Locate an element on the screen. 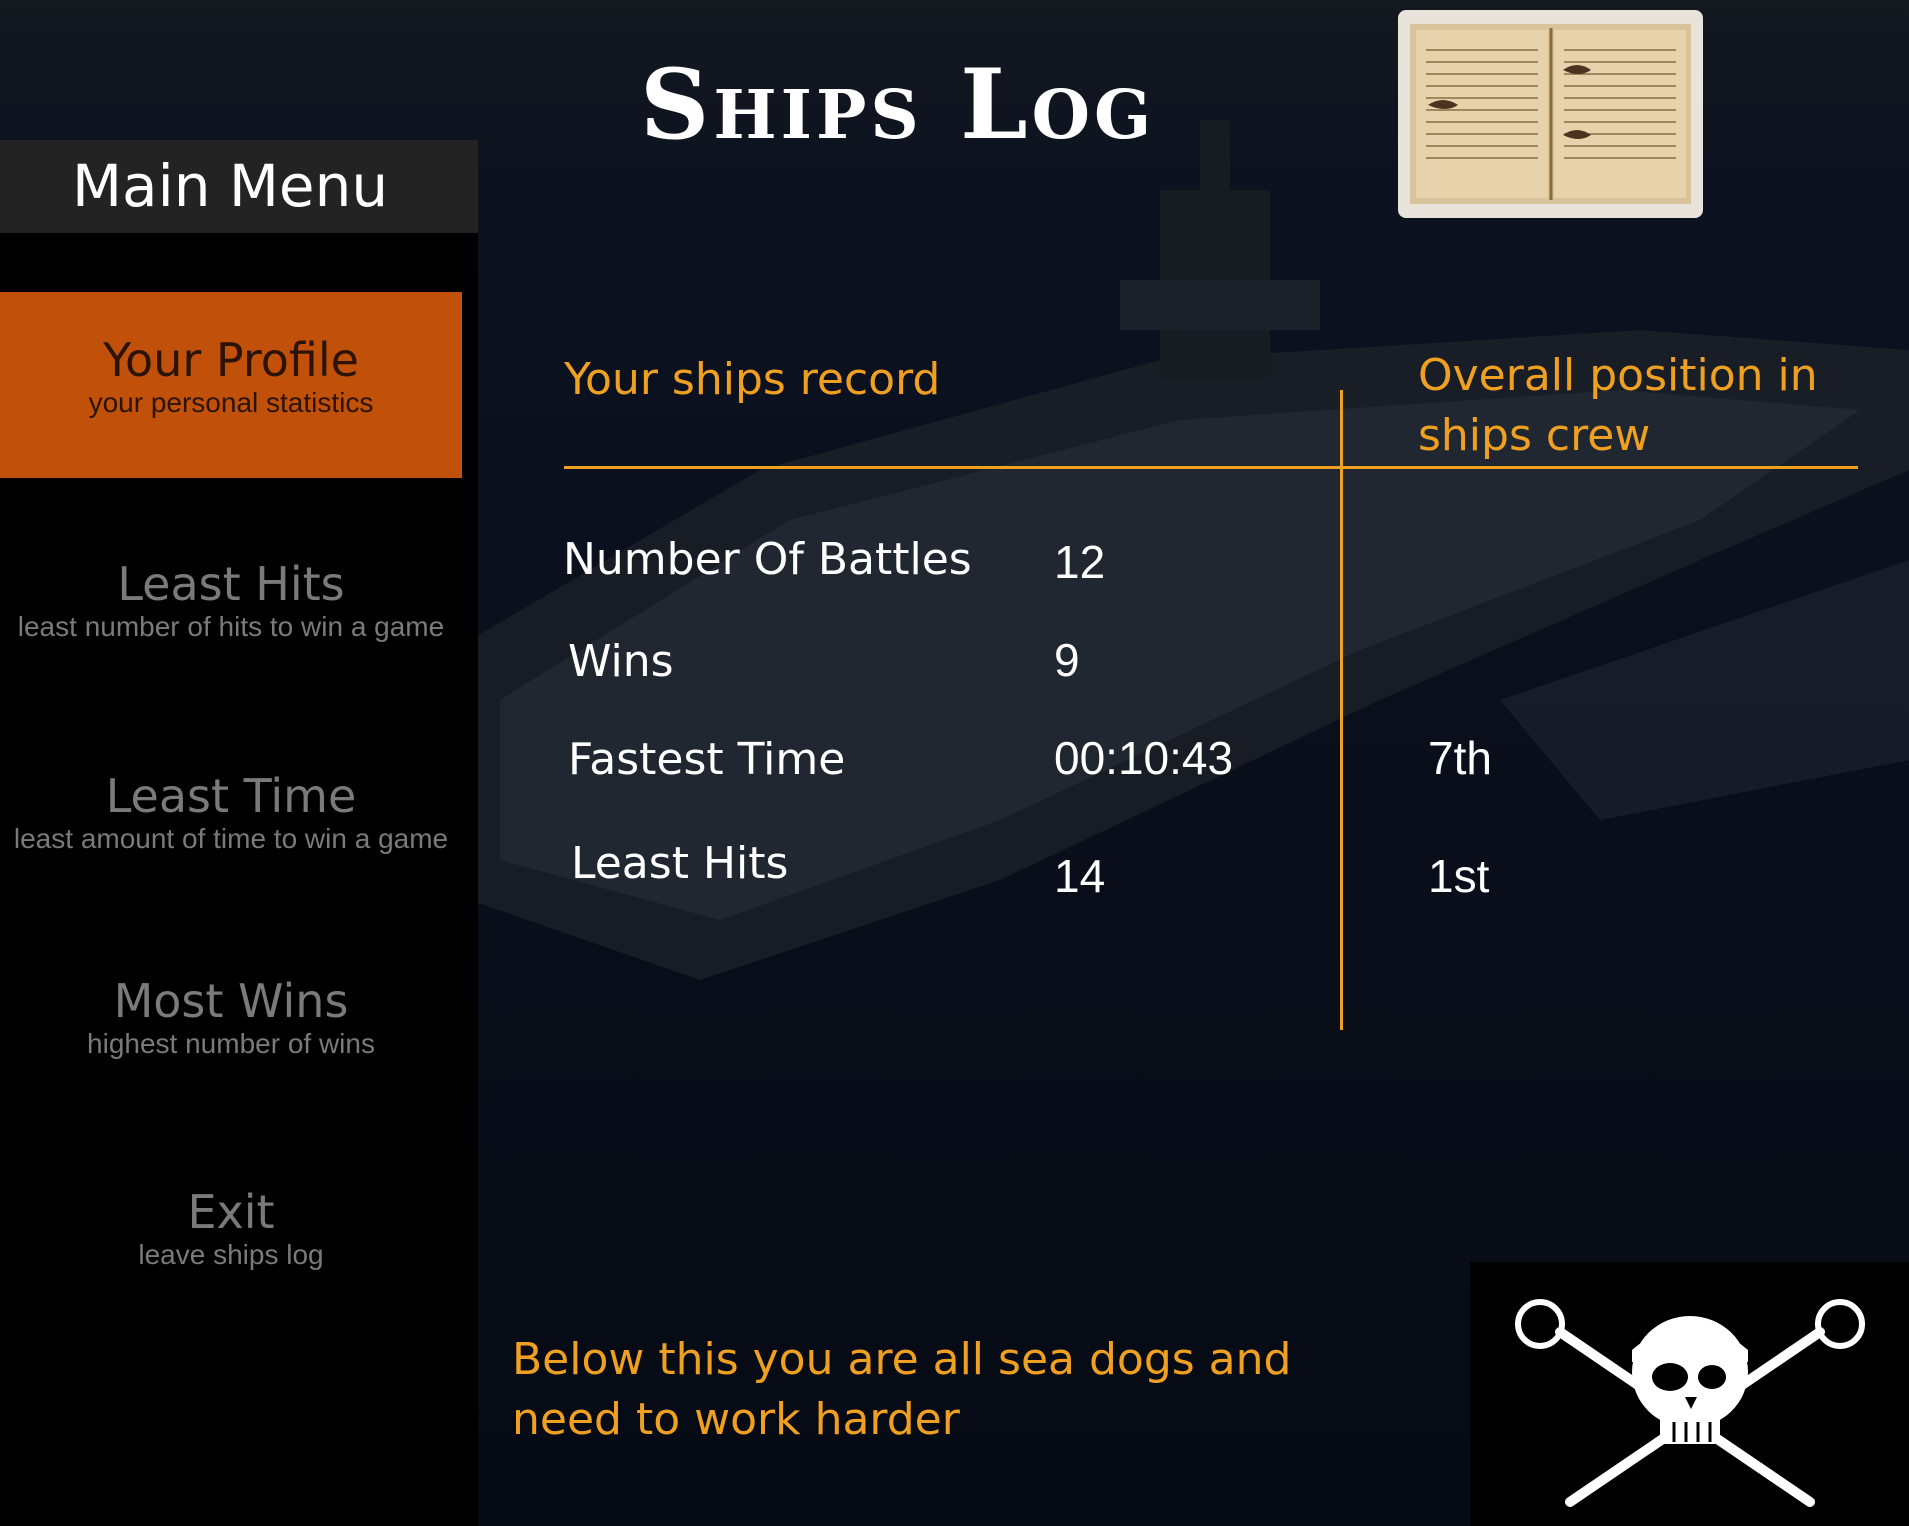 Image resolution: width=1909 pixels, height=1526 pixels. menu-item-label: Most Wins is located at coordinates (231, 1001).